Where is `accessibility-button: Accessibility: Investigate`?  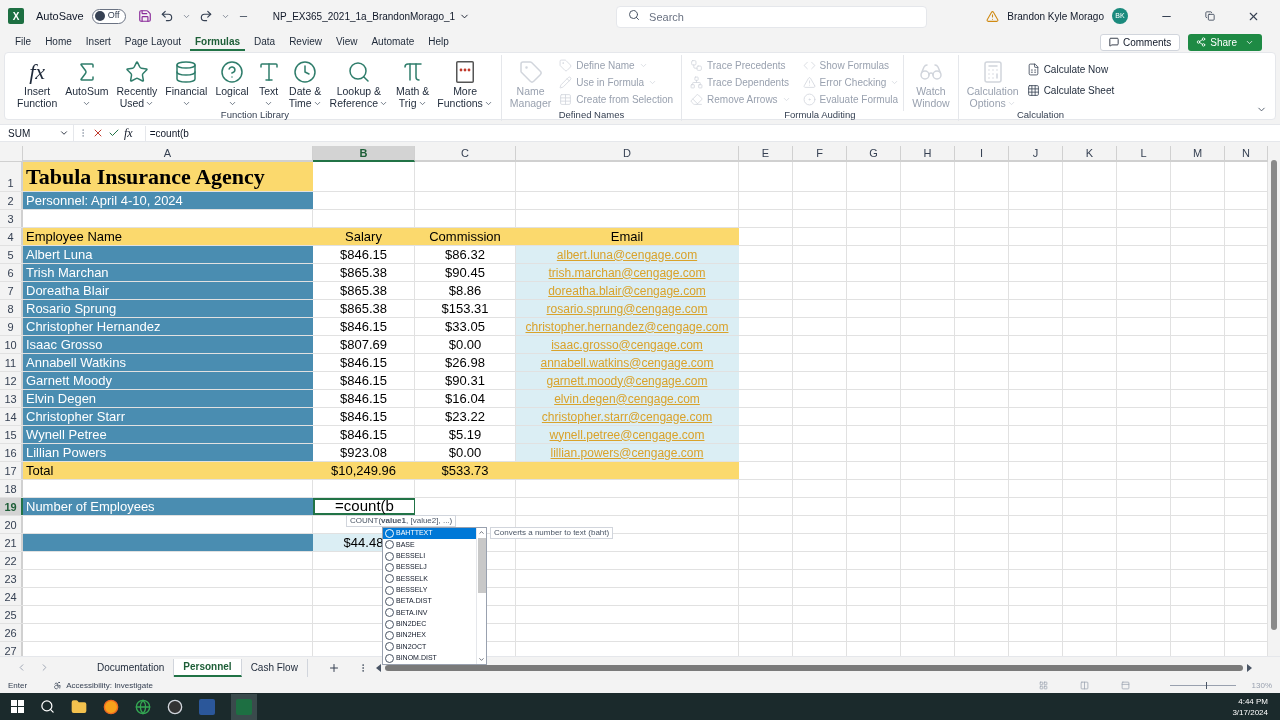
accessibility-button: Accessibility: Investigate is located at coordinates (103, 685).